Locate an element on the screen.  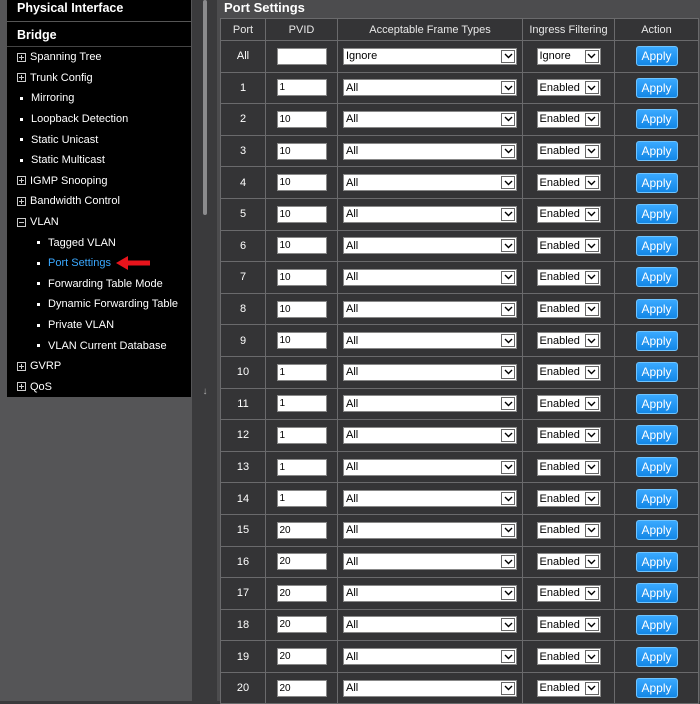
sidebar-item-vlan-current-database: VLAN Current Database is located at coordinates (99, 345).